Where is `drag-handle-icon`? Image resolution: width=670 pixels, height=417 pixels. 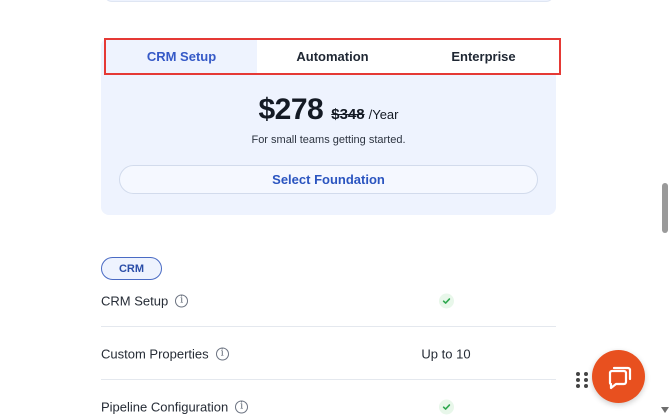 drag-handle-icon is located at coordinates (582, 380).